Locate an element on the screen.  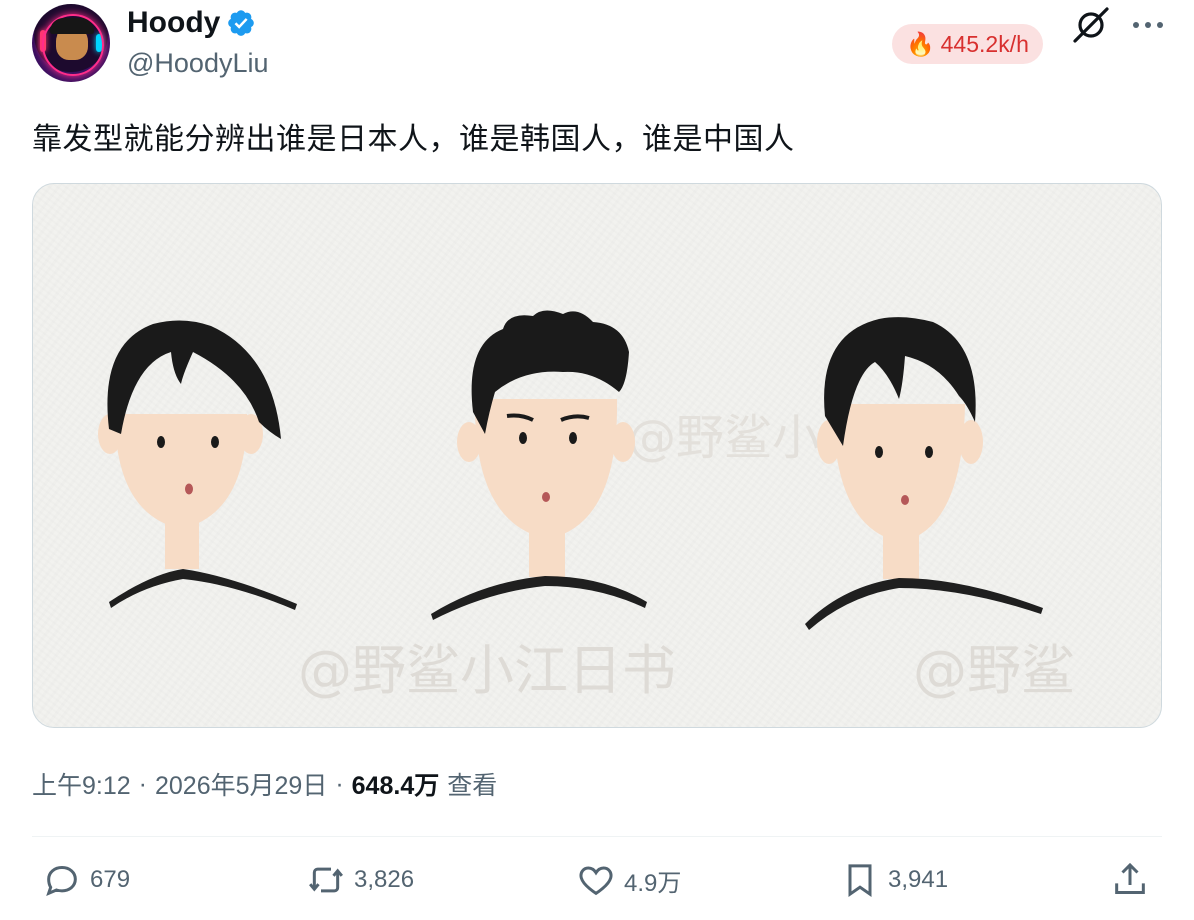
bookmark-icon is located at coordinates (860, 881).